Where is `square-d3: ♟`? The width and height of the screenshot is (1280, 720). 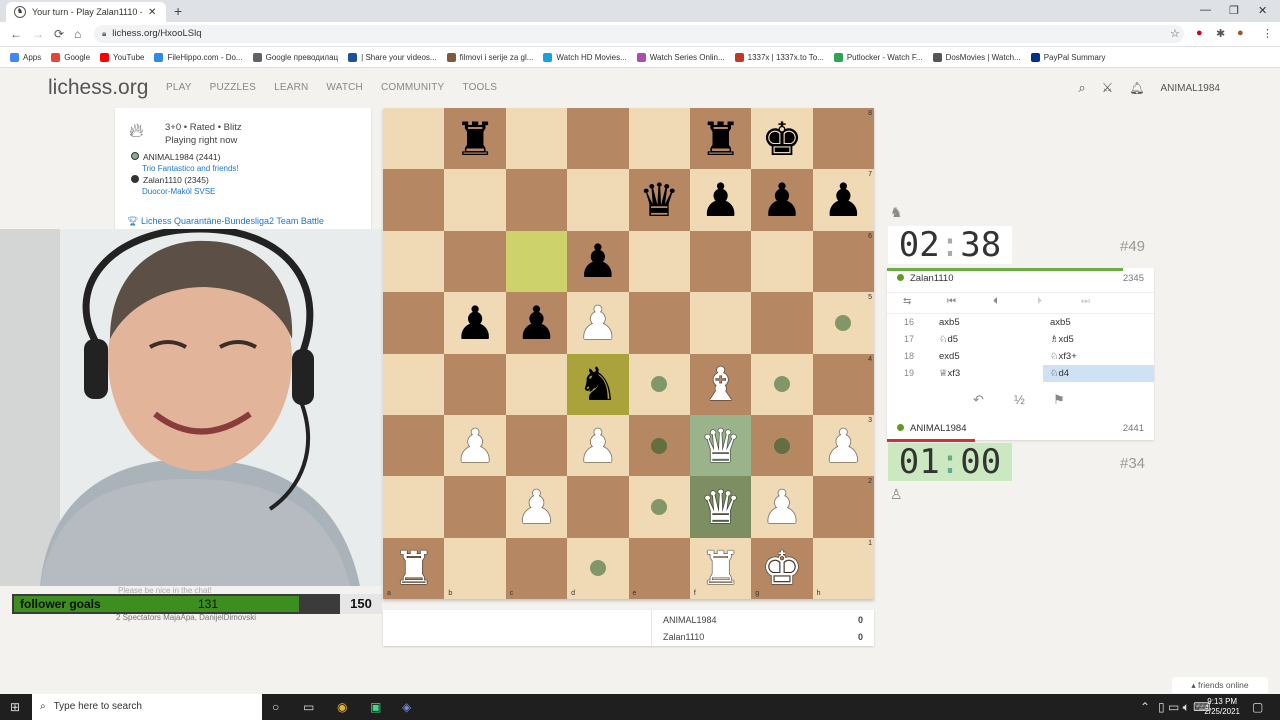
square-d3: ♟ is located at coordinates (598, 445).